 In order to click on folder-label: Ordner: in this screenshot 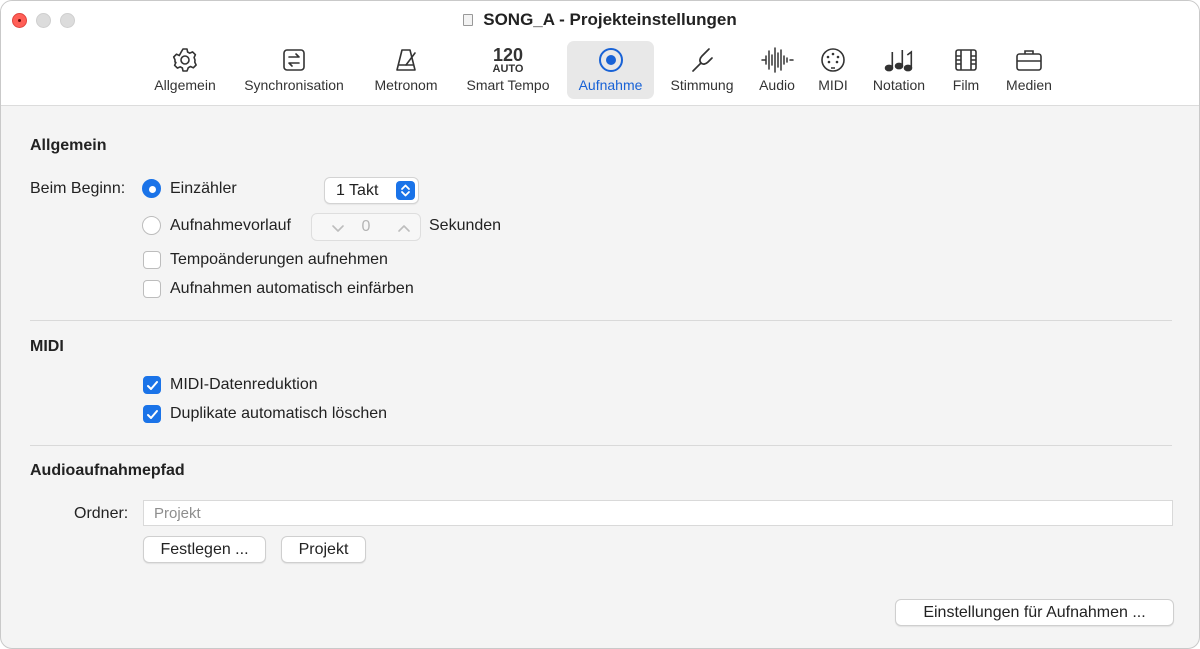, I will do `click(101, 513)`.